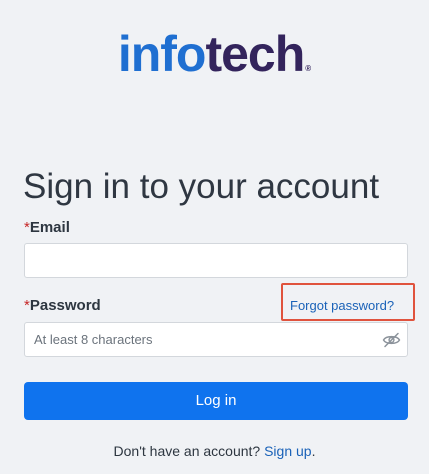 This screenshot has height=474, width=429. What do you see at coordinates (216, 339) in the screenshot?
I see `password-field` at bounding box center [216, 339].